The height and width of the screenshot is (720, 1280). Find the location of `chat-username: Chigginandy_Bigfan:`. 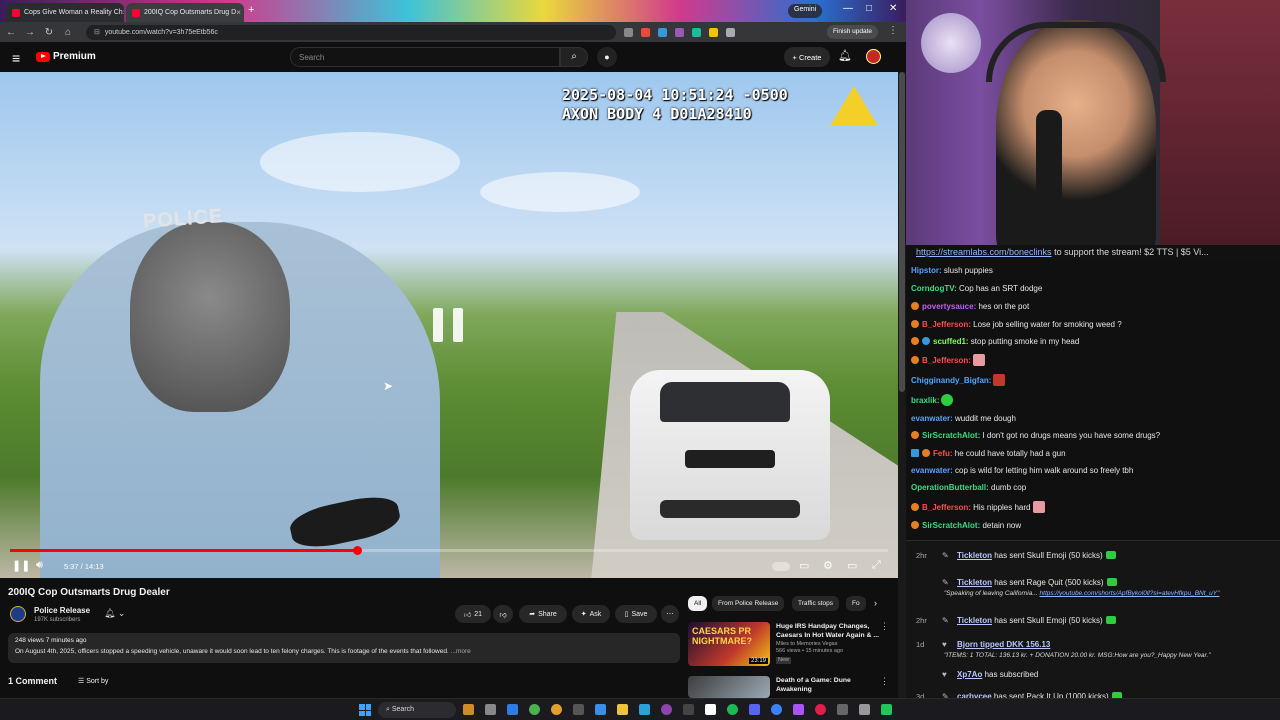

chat-username: Chigginandy_Bigfan: is located at coordinates (951, 380).